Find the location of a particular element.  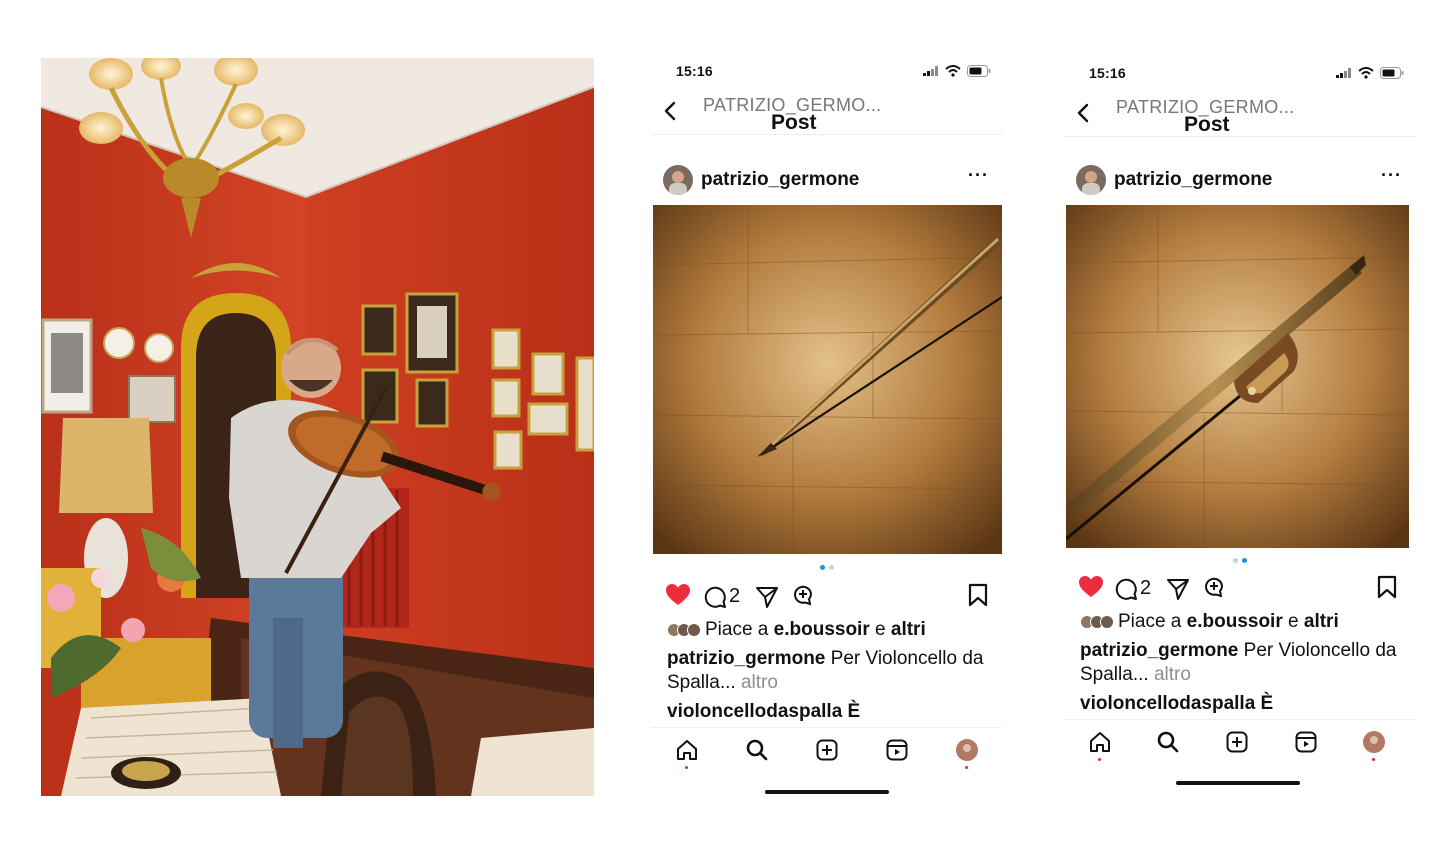

post-image-bow-tip is located at coordinates (827, 379).